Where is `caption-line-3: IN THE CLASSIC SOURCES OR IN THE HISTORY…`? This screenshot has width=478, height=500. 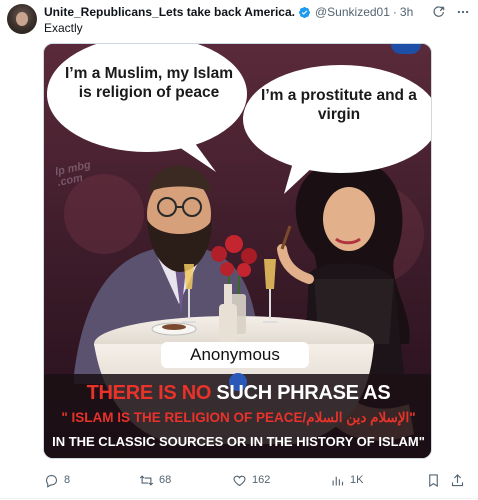
caption-line-3: IN THE CLASSIC SOURCES OR IN THE HISTORY… is located at coordinates (238, 441).